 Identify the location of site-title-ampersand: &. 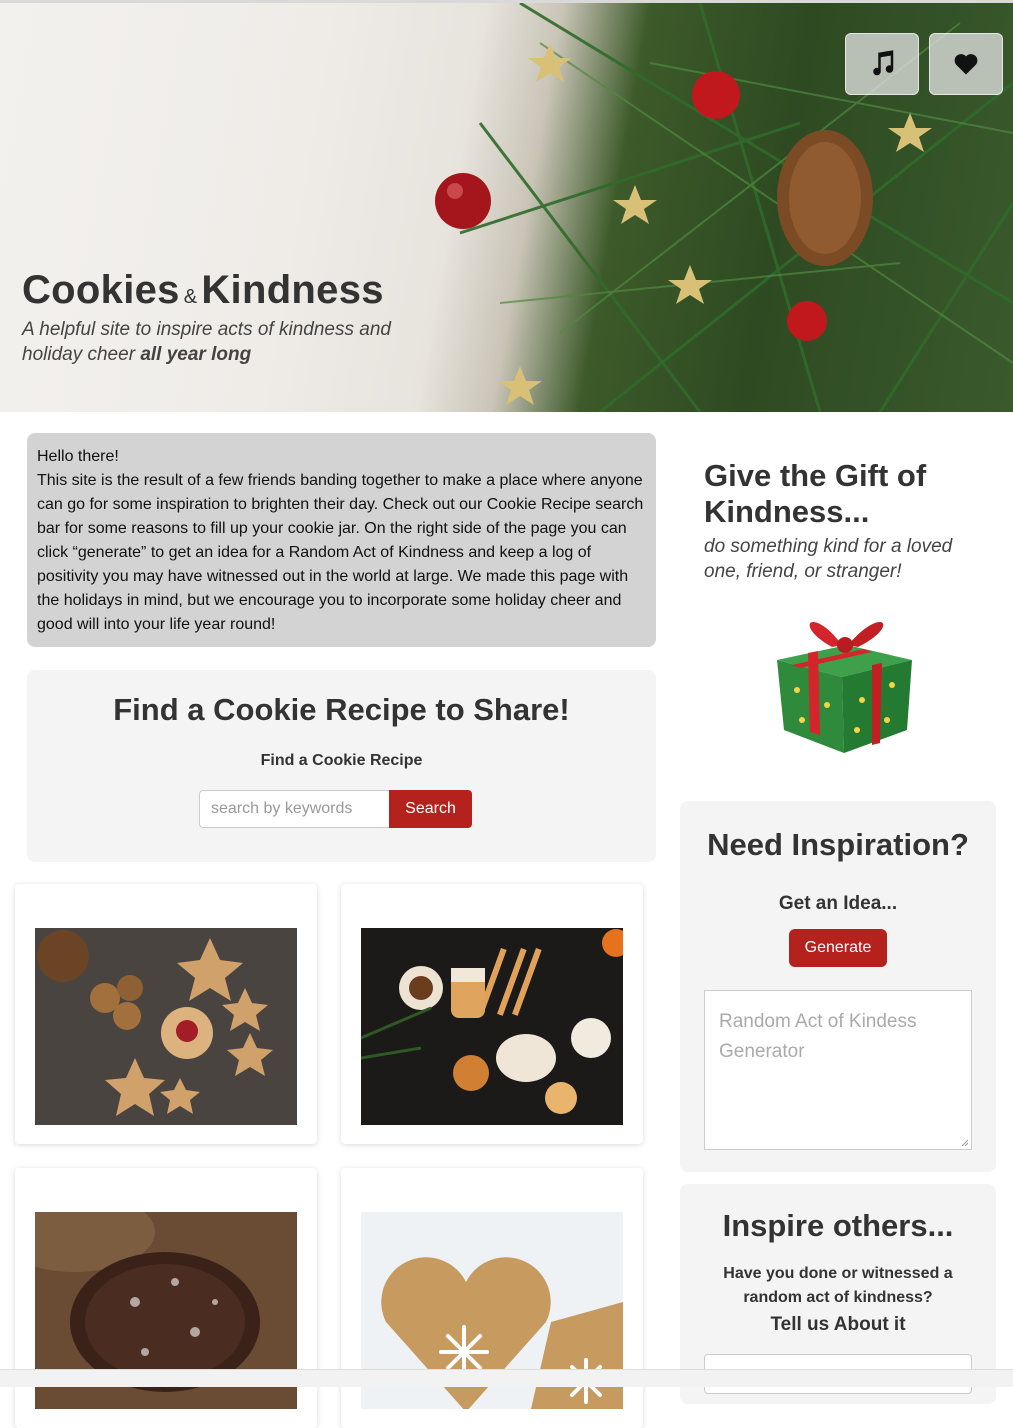
(190, 297).